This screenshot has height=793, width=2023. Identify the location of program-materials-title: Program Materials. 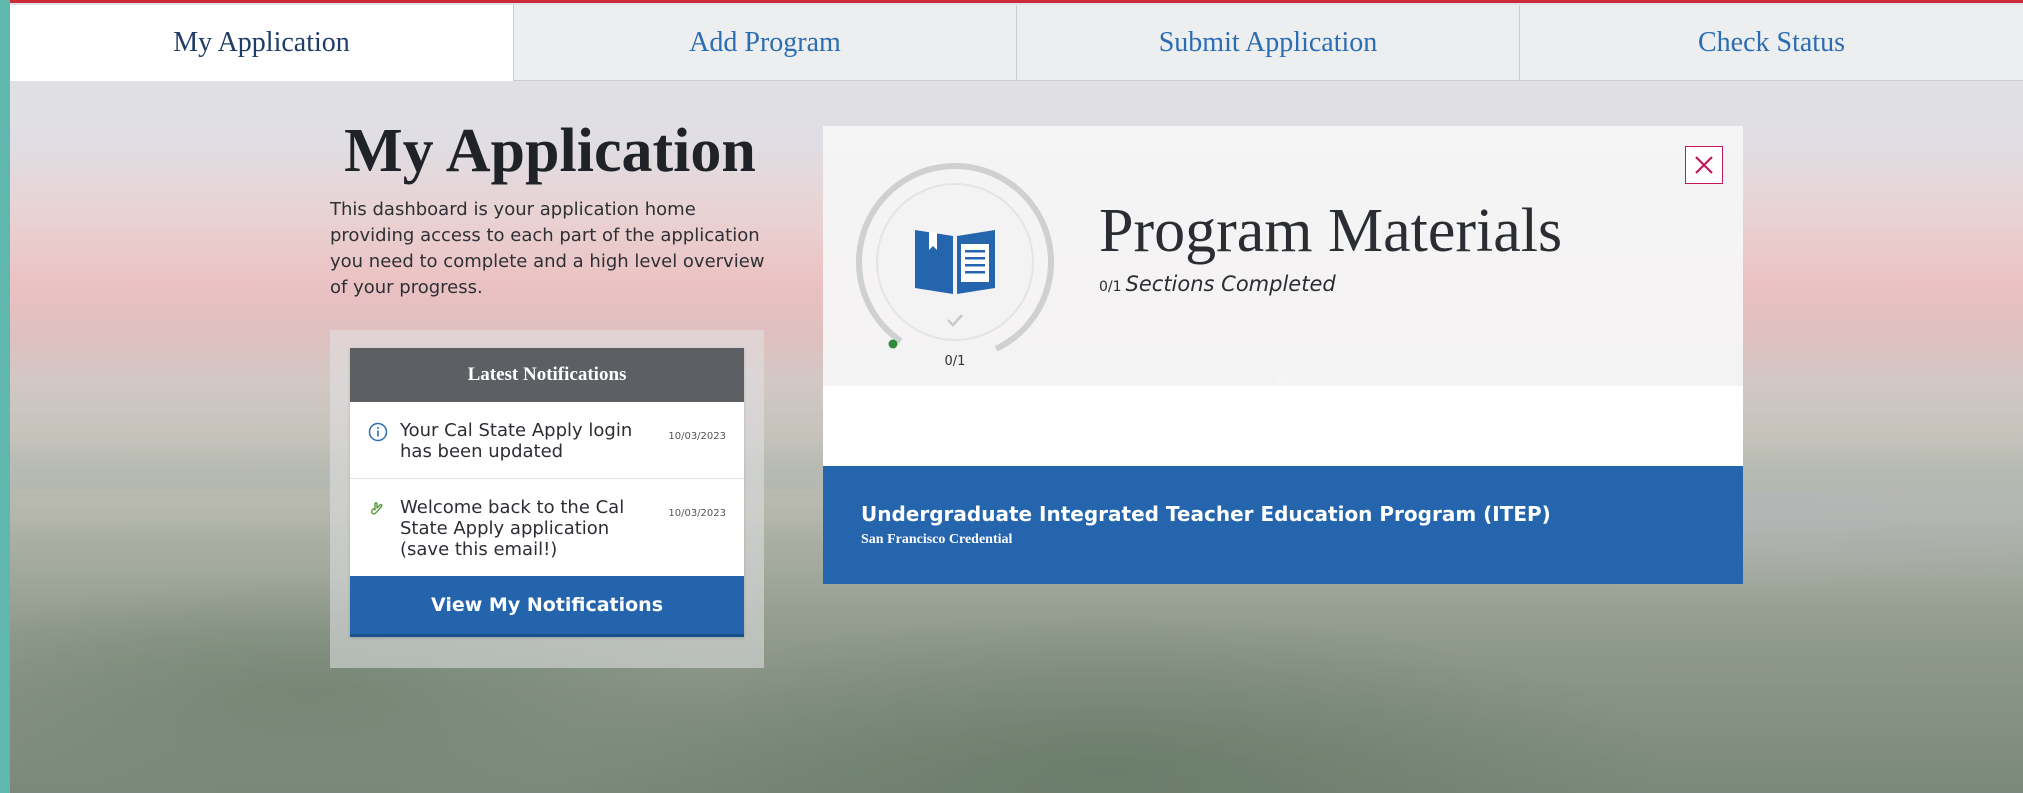
(1331, 231).